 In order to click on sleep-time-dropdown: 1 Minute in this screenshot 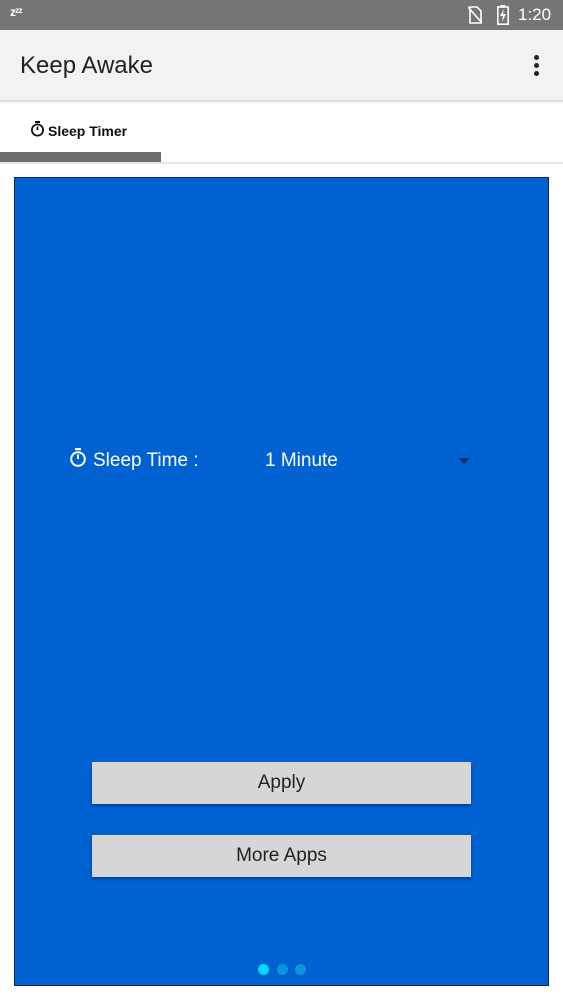, I will do `click(372, 463)`.